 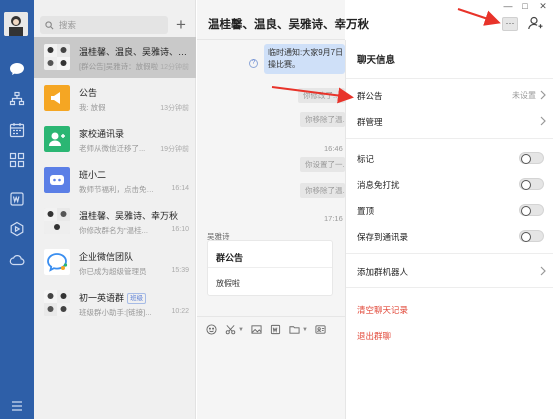 What do you see at coordinates (119, 66) in the screenshot?
I see `conversation-preview: [群公告]吴雅诗：放假啦` at bounding box center [119, 66].